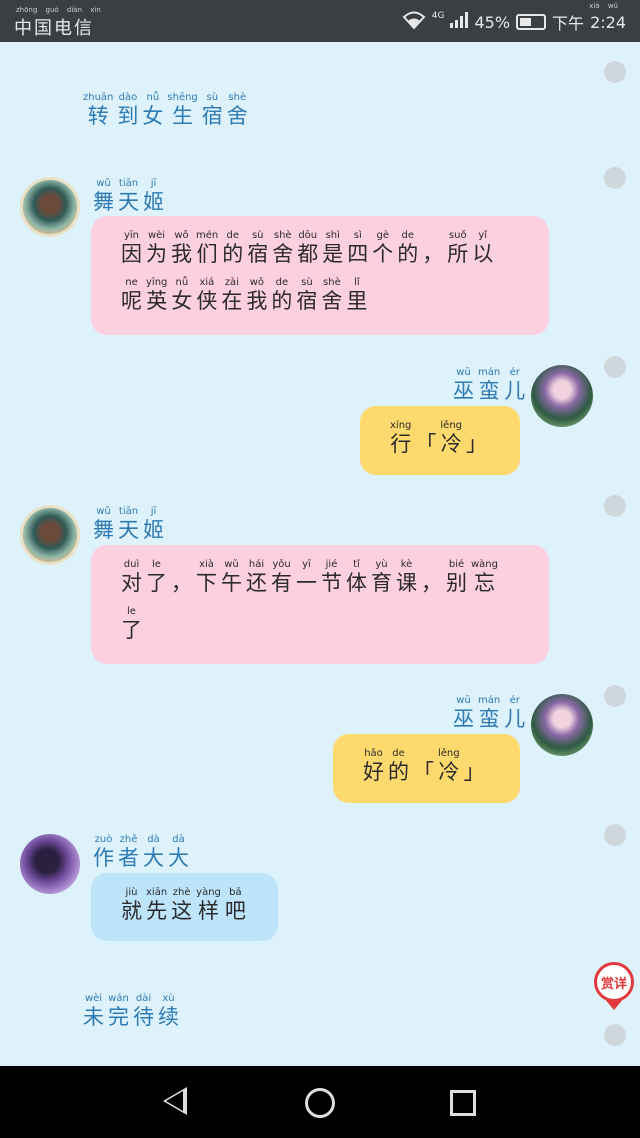 The image size is (640, 1138). I want to click on pinyin: dào, so click(128, 97).